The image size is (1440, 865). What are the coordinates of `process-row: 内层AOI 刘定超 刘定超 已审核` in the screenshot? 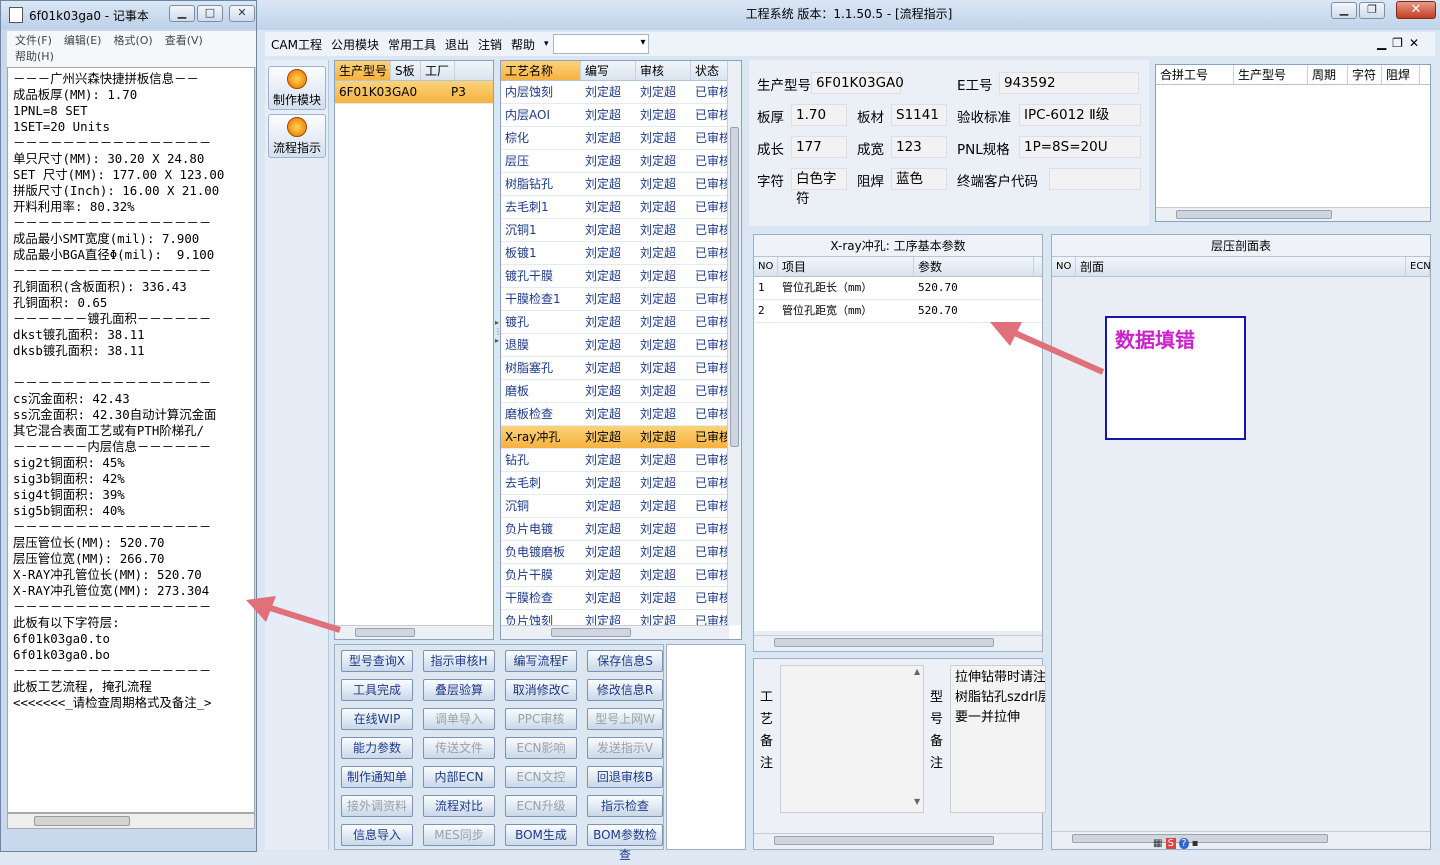 It's located at (615, 115).